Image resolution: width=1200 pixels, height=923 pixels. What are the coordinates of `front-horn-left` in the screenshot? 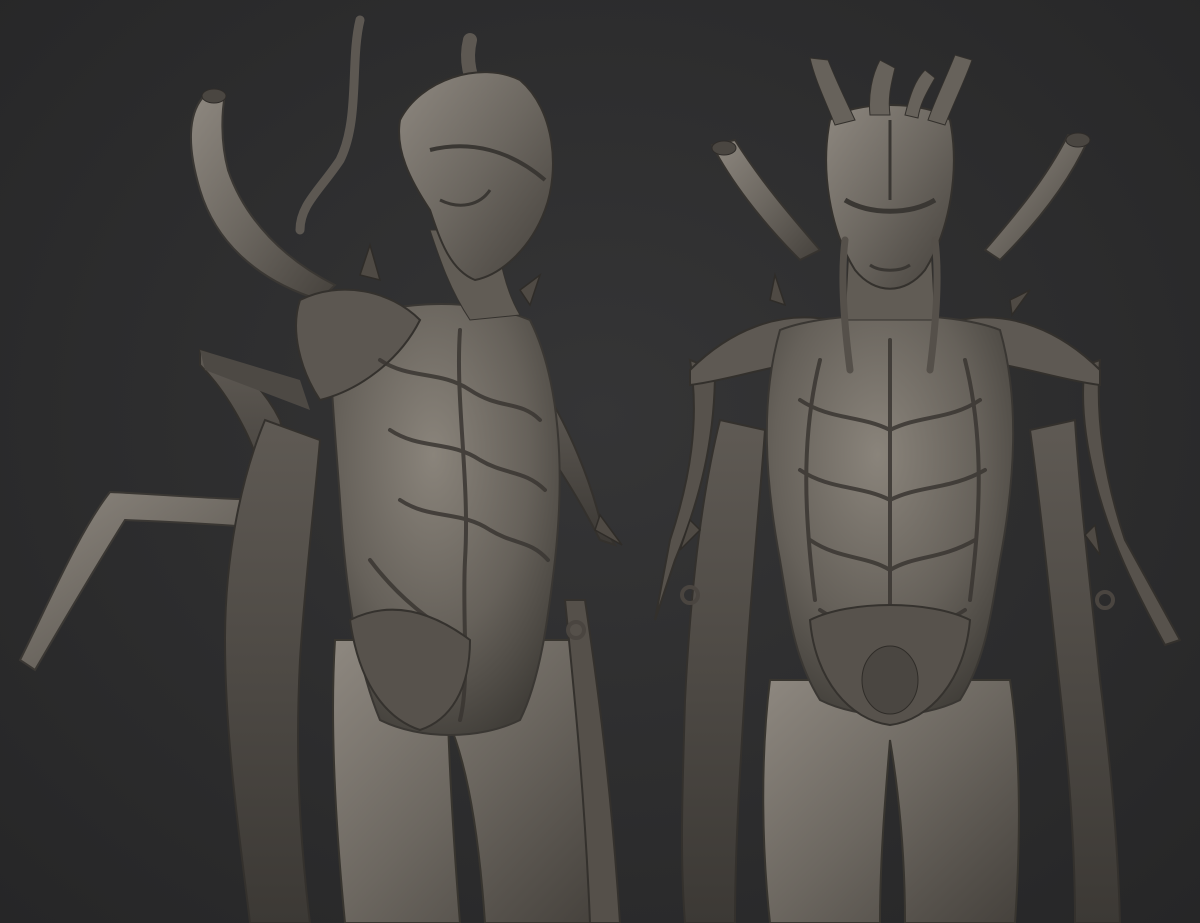 It's located at (766, 200).